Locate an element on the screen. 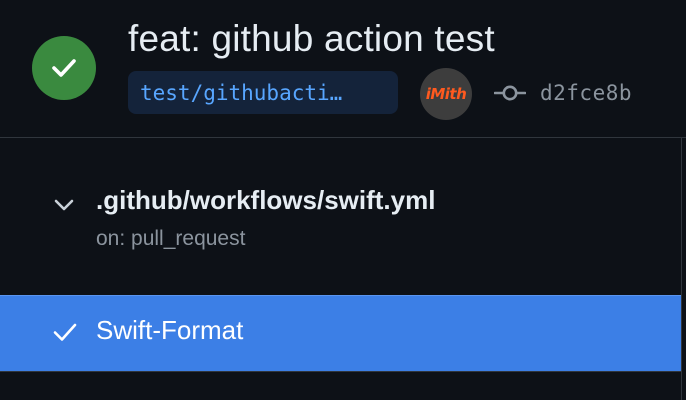  check-circle-icon is located at coordinates (64, 68).